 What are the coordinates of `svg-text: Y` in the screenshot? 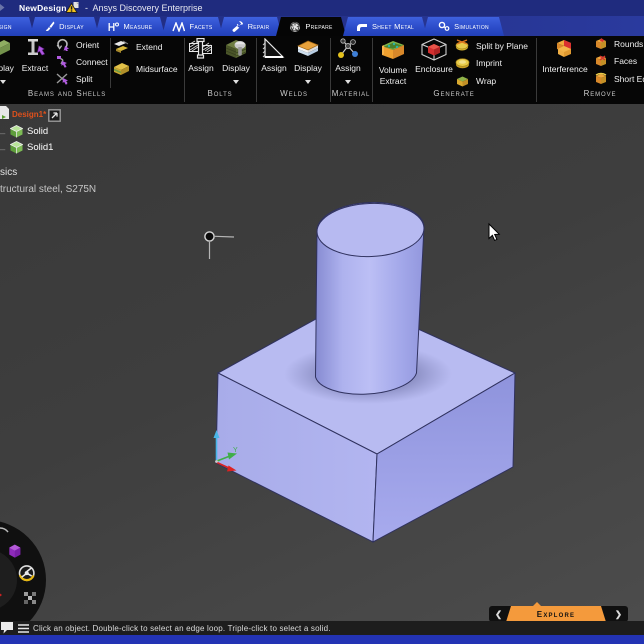 It's located at (235, 450).